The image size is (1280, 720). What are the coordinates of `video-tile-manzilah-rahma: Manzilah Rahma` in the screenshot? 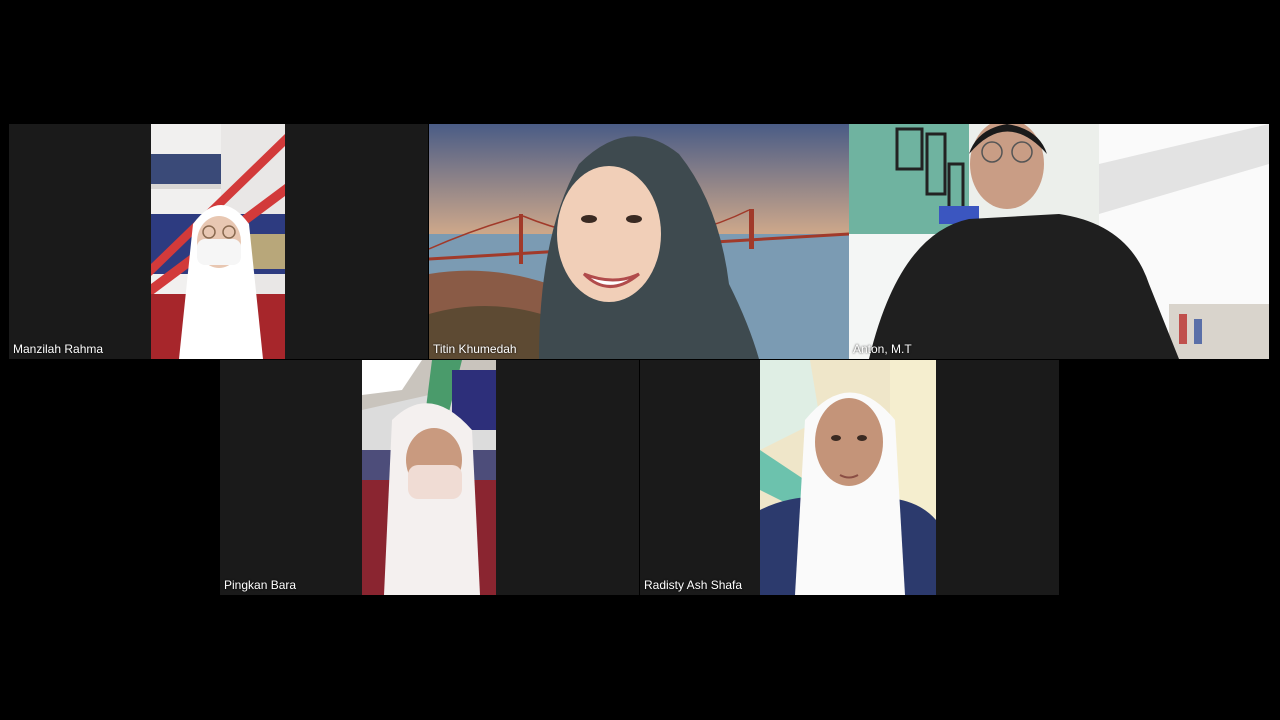 It's located at (218, 241).